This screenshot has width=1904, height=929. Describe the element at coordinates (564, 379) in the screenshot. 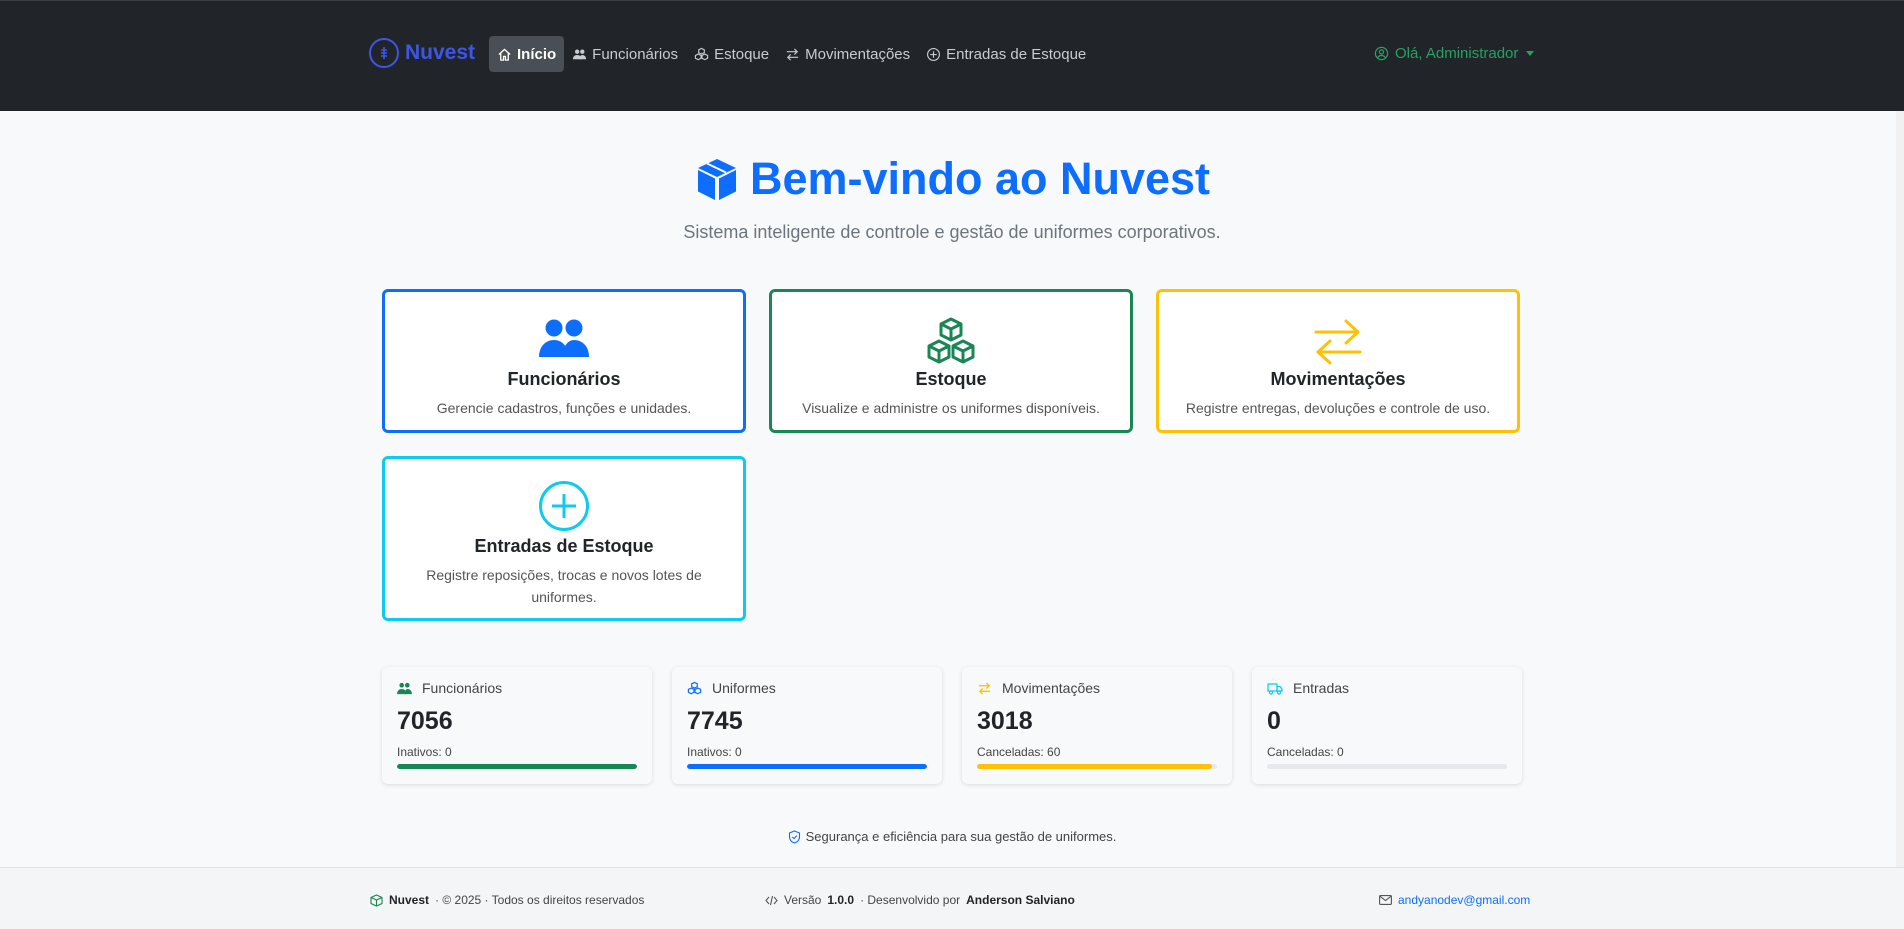

I see `card-title: Funcionários` at that location.